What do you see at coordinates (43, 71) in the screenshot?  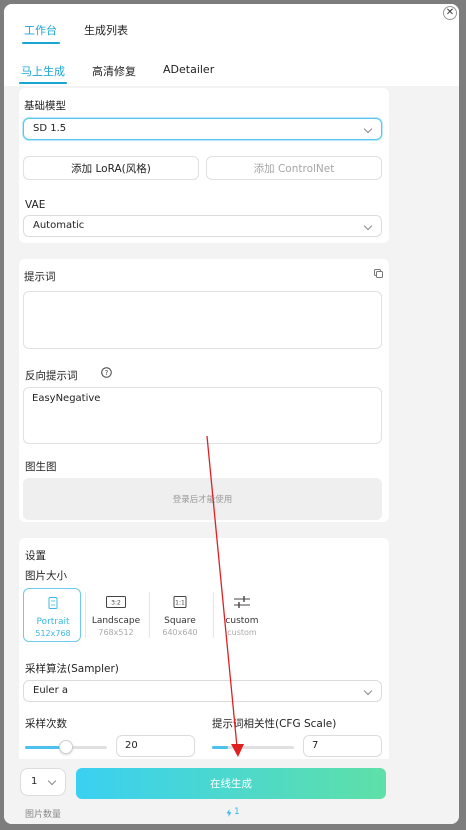 I see `subtab-generate-now: 马上生成` at bounding box center [43, 71].